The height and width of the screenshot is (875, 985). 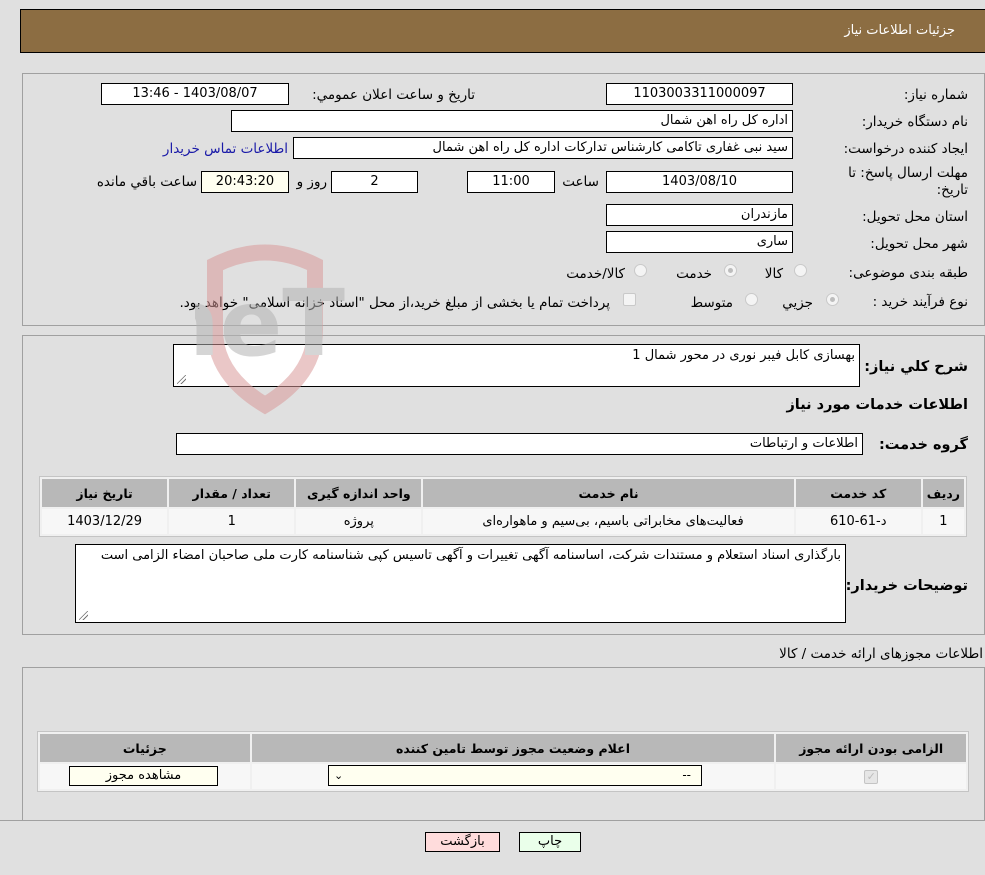 I want to click on purchase-type-option-medium: متوسط, so click(x=711, y=303).